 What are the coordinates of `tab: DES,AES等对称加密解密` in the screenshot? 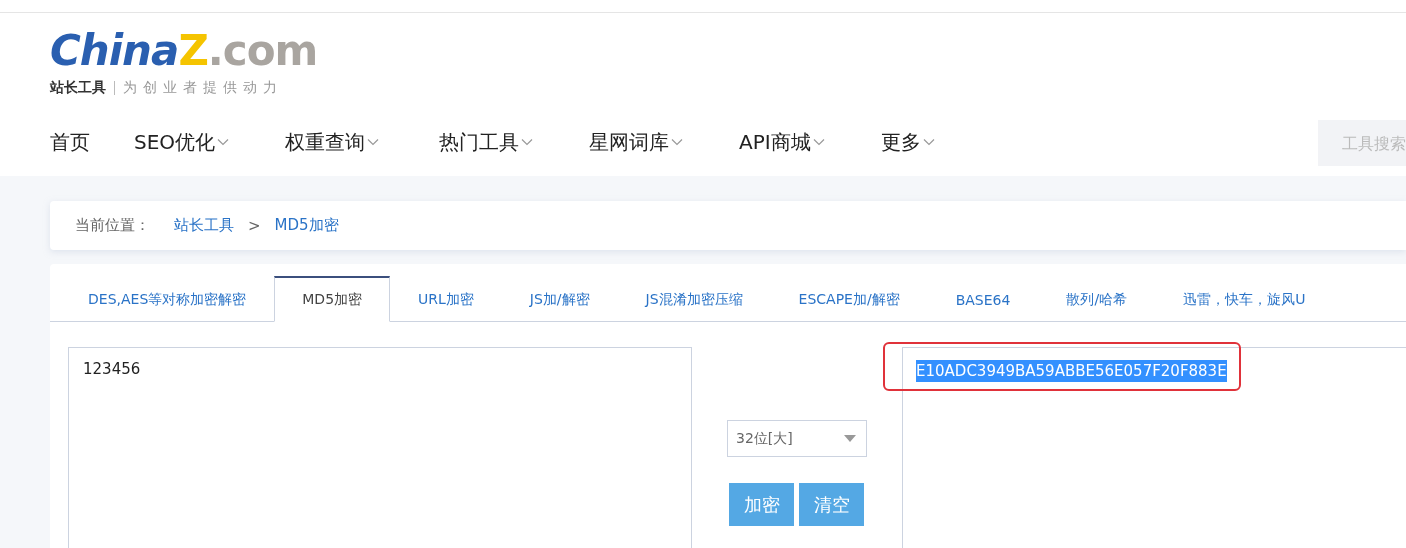 It's located at (167, 299).